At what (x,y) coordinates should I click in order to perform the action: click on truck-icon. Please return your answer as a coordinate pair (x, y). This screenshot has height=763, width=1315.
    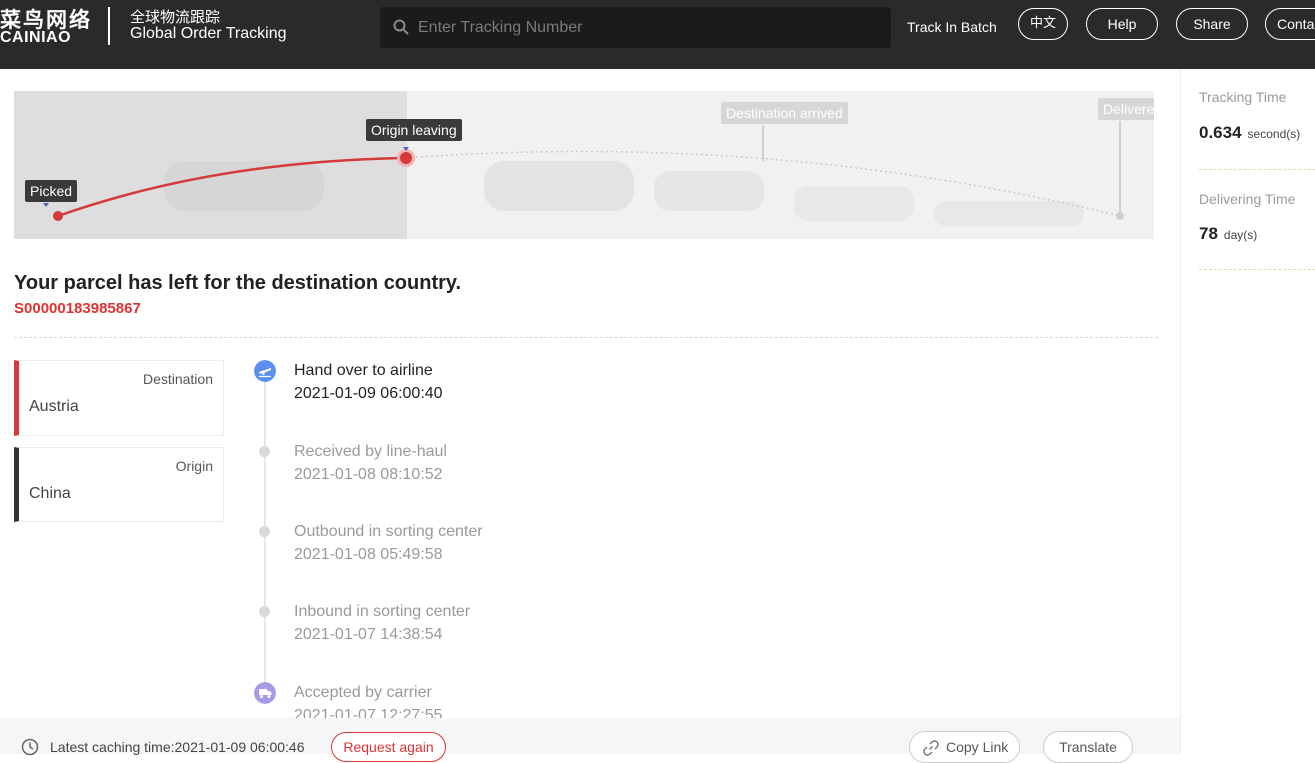
    Looking at the image, I should click on (265, 693).